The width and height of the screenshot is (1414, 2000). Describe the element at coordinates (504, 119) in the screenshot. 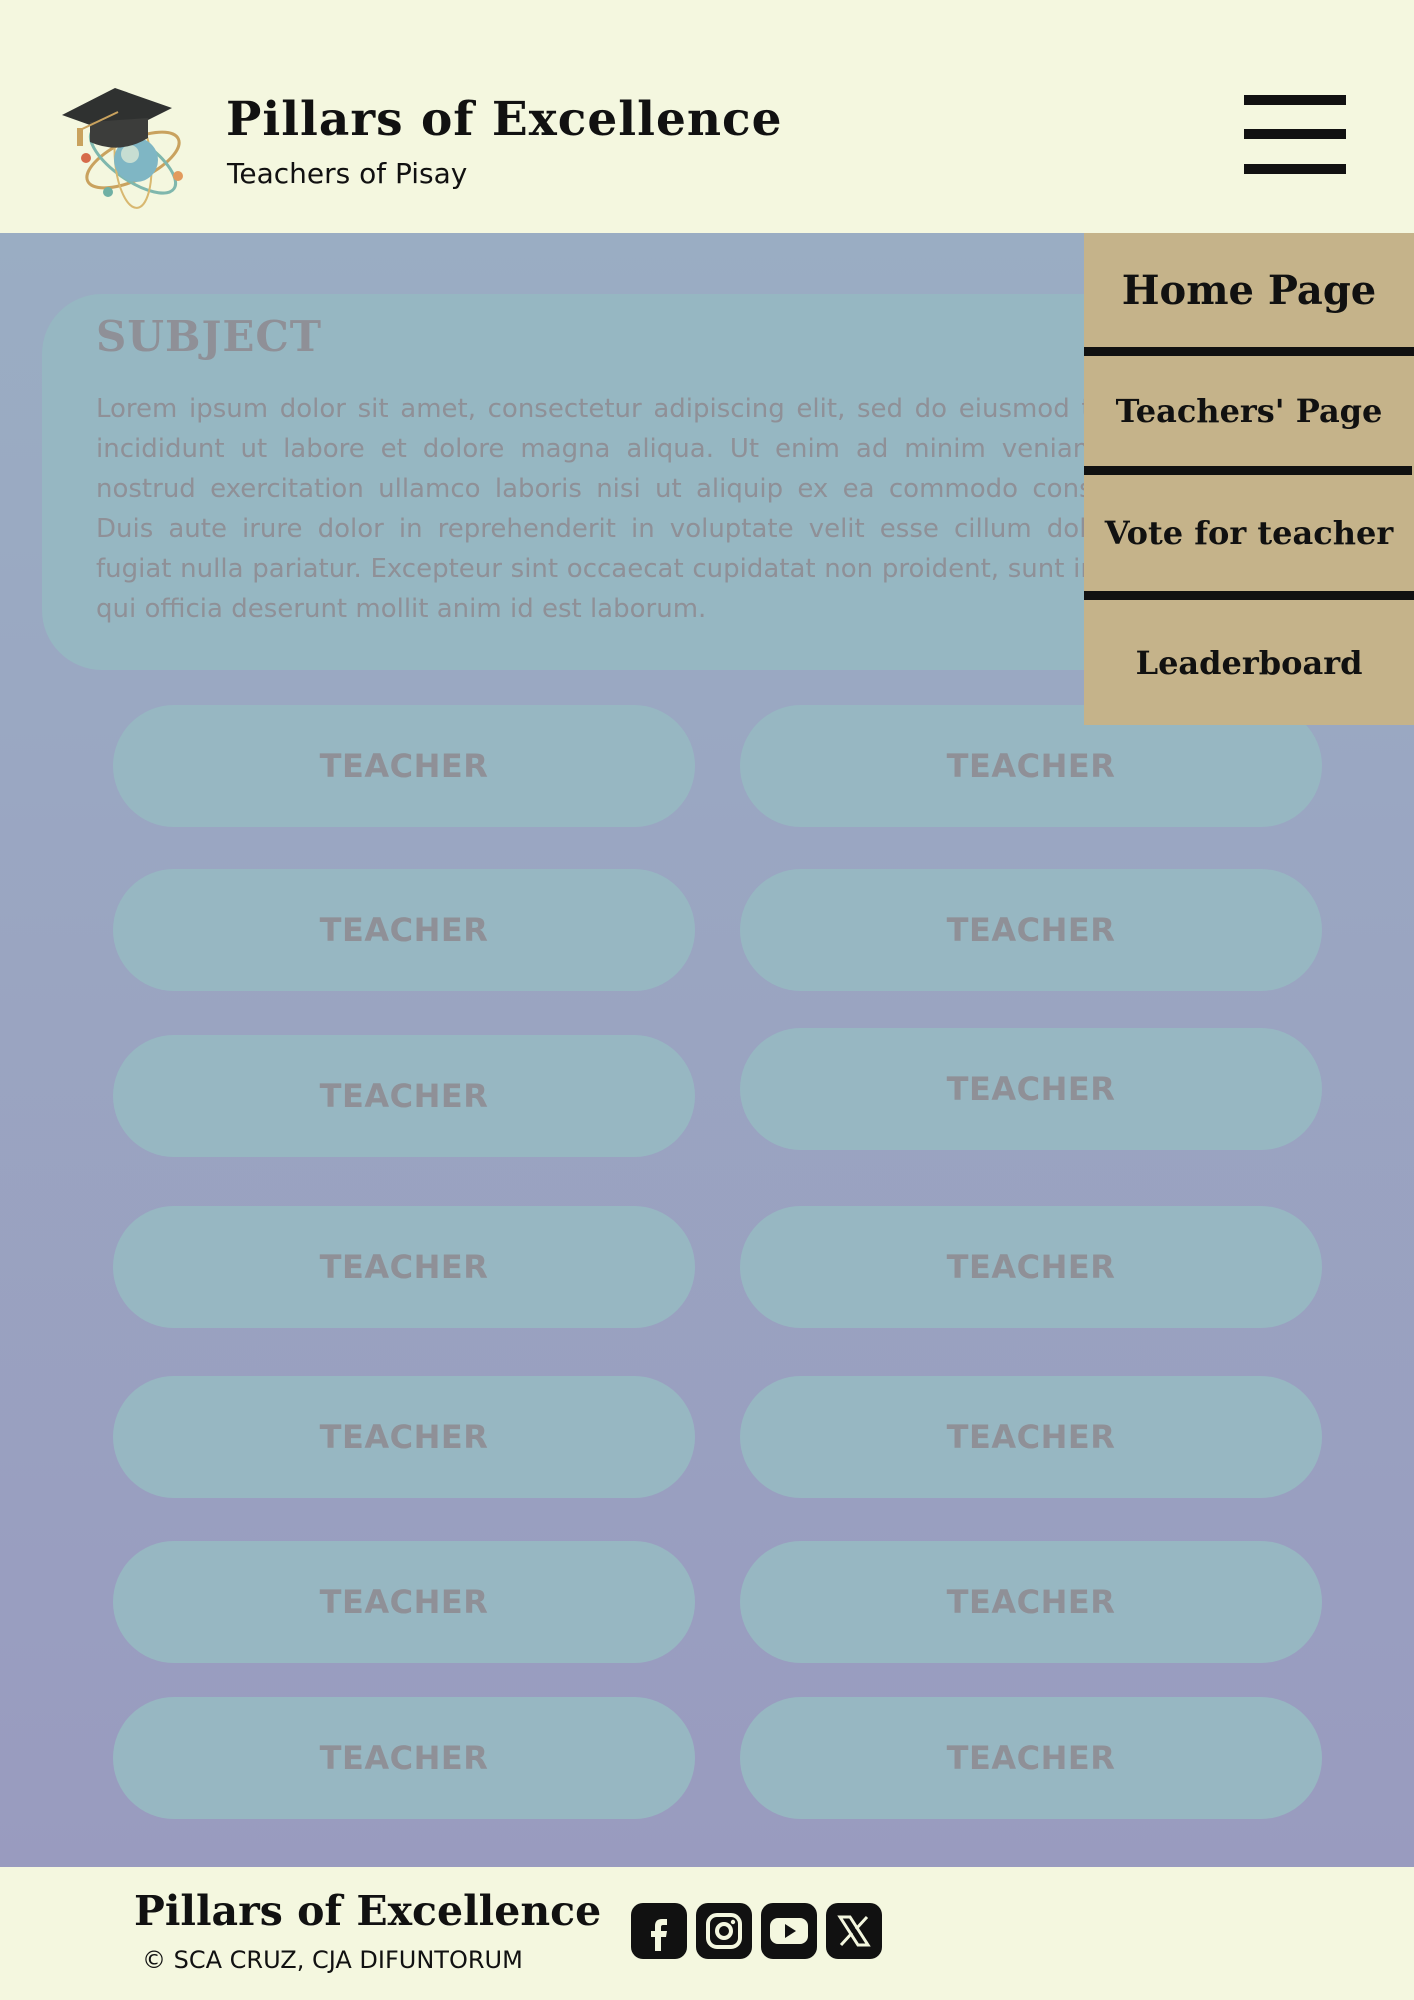

I see `site-title: Pillars of Excellence` at that location.